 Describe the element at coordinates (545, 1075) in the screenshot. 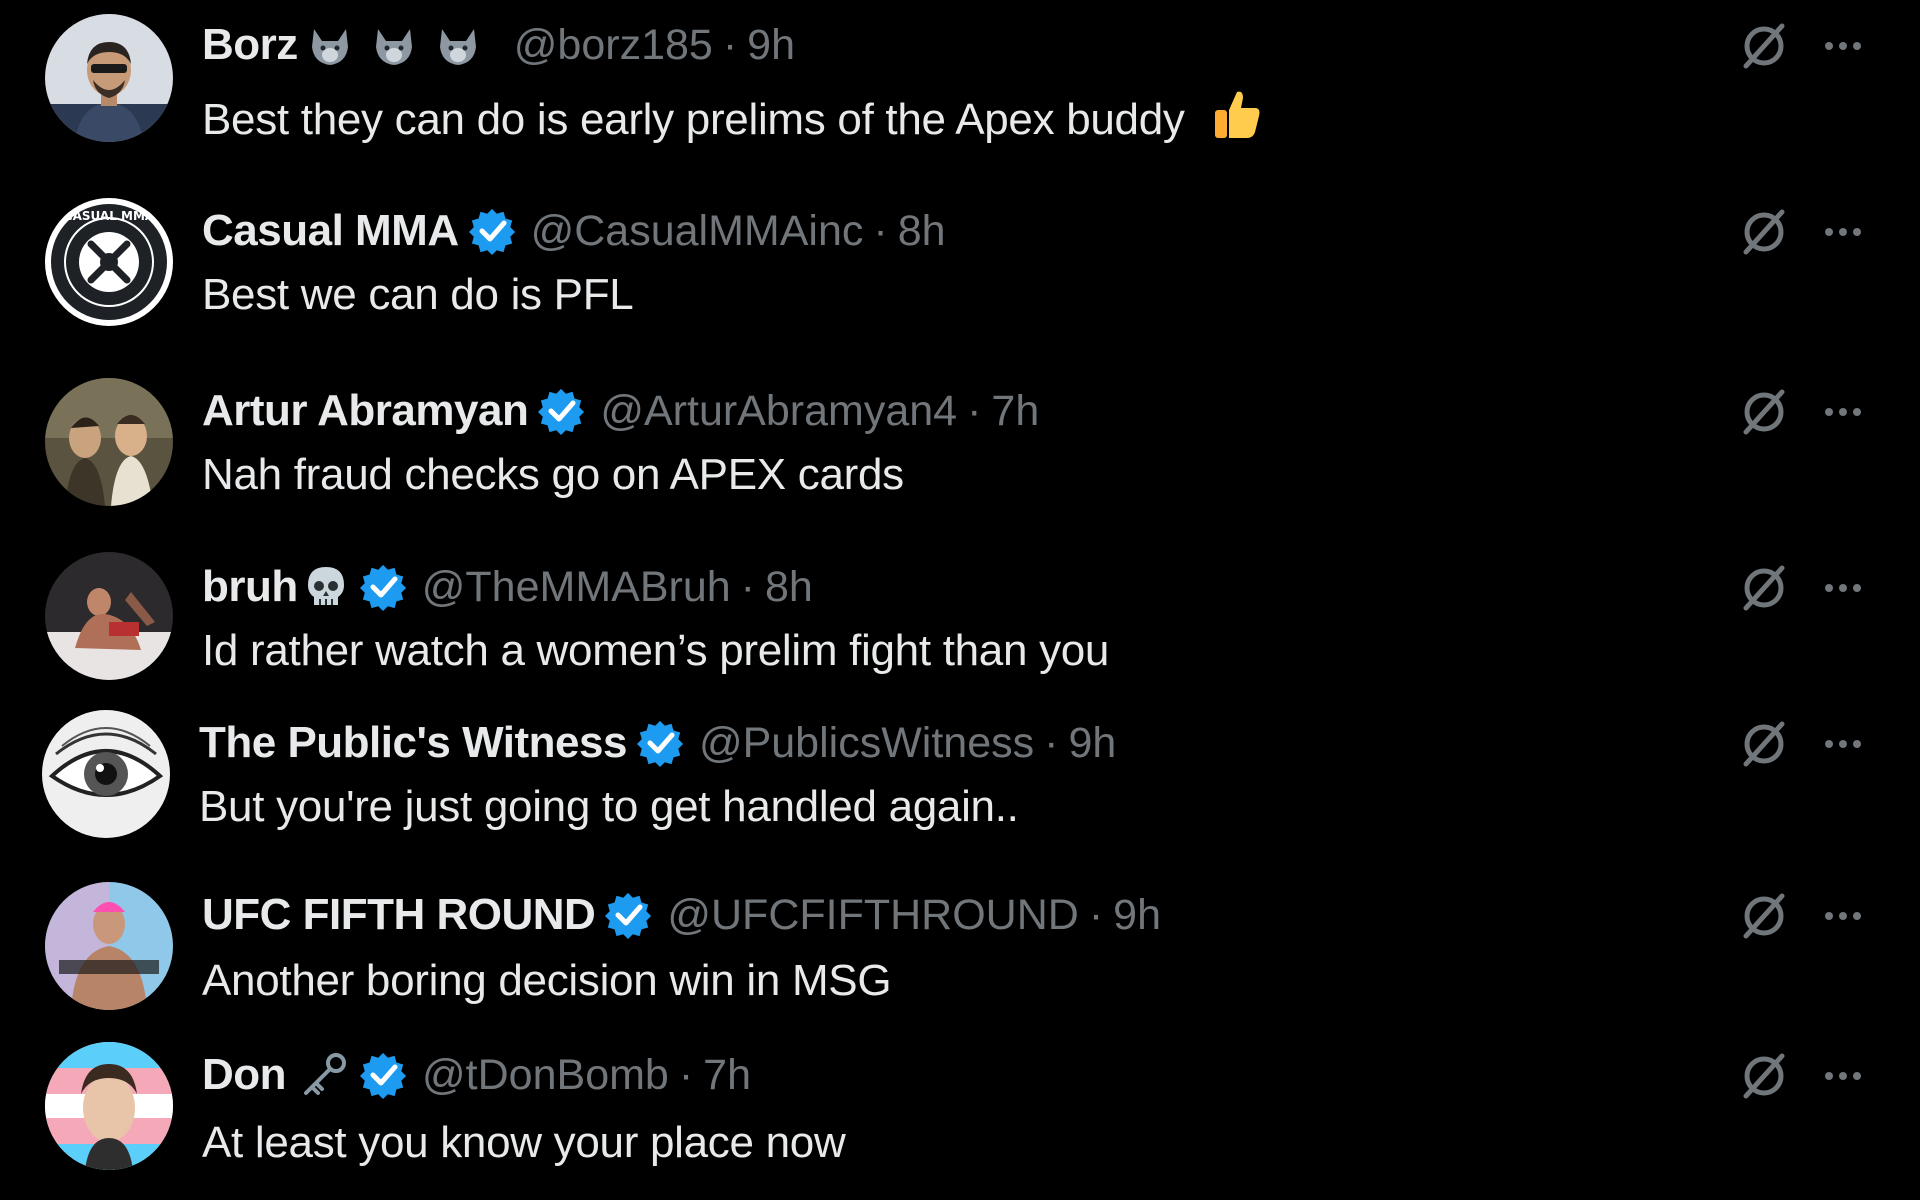

I see `user-handle: @tDonBomb` at that location.